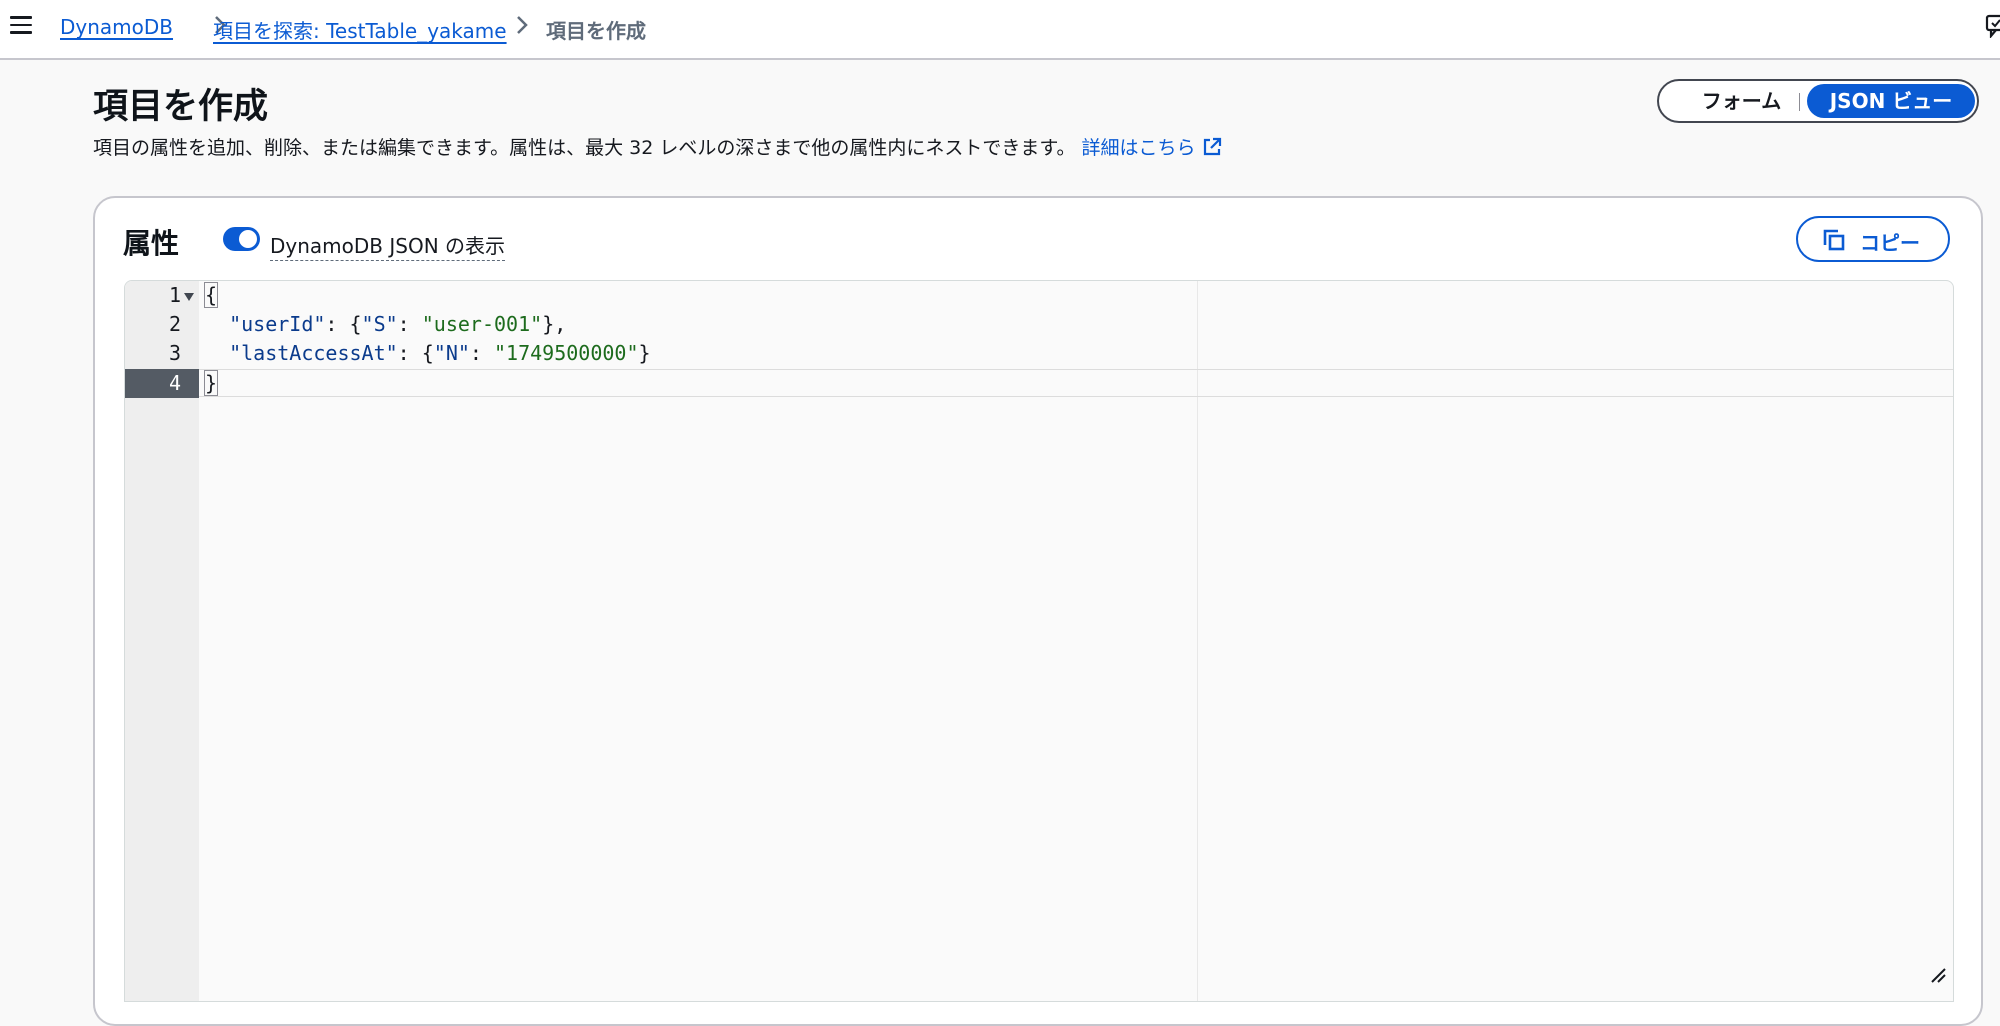  I want to click on feedback-icon, so click(1992, 26).